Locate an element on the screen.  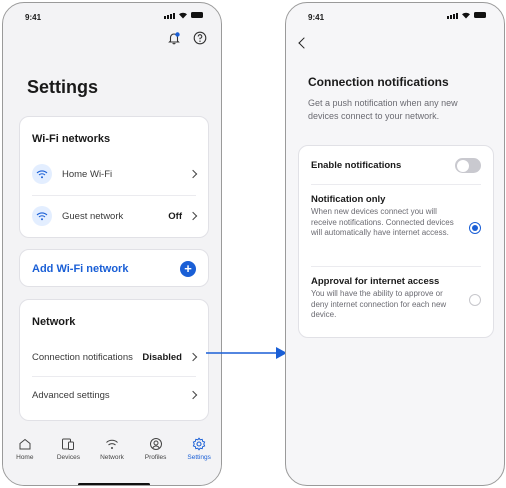
plus-icon: + is located at coordinates (188, 269).